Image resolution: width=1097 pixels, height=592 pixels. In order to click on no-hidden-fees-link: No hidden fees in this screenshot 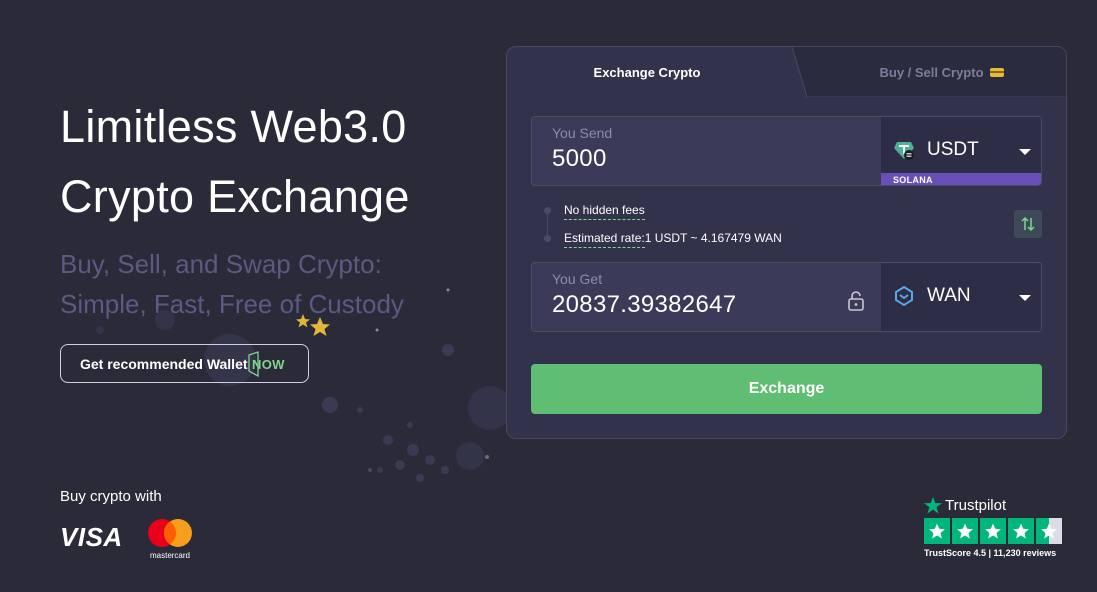, I will do `click(604, 211)`.